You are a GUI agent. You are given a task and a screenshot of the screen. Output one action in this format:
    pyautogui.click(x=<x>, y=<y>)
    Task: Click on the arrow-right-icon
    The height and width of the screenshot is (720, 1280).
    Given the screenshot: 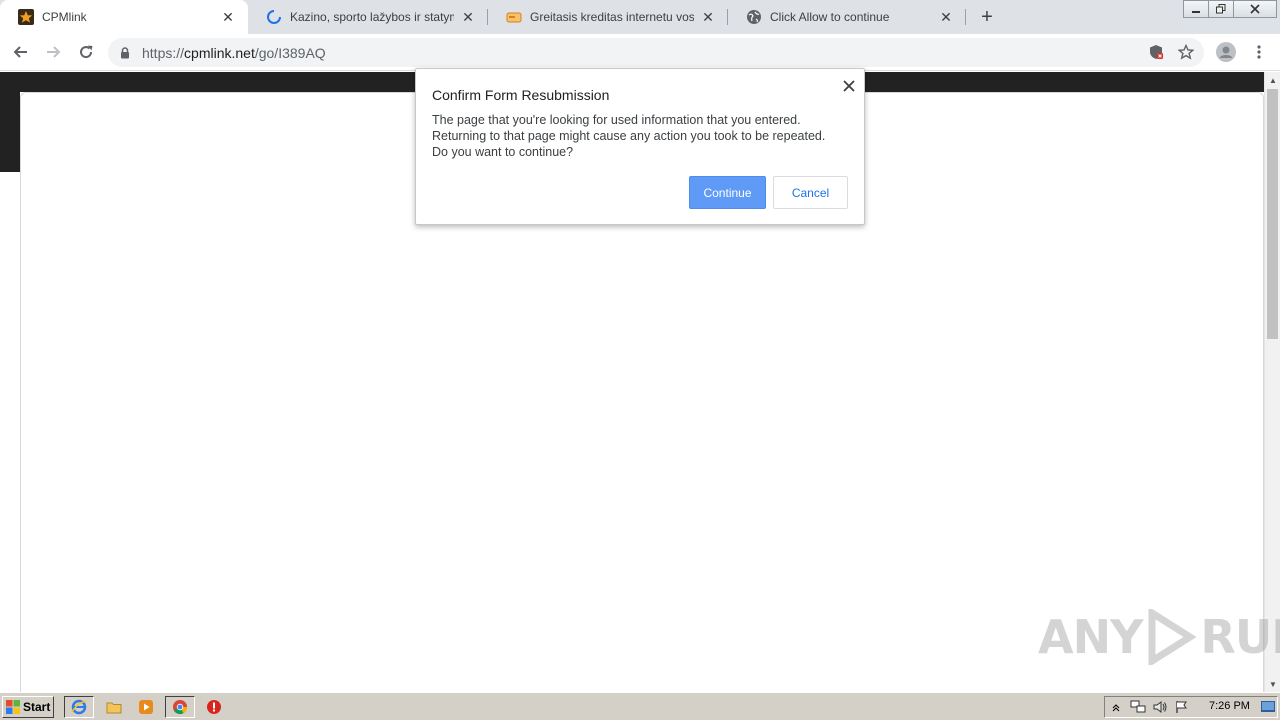 What is the action you would take?
    pyautogui.click(x=54, y=52)
    